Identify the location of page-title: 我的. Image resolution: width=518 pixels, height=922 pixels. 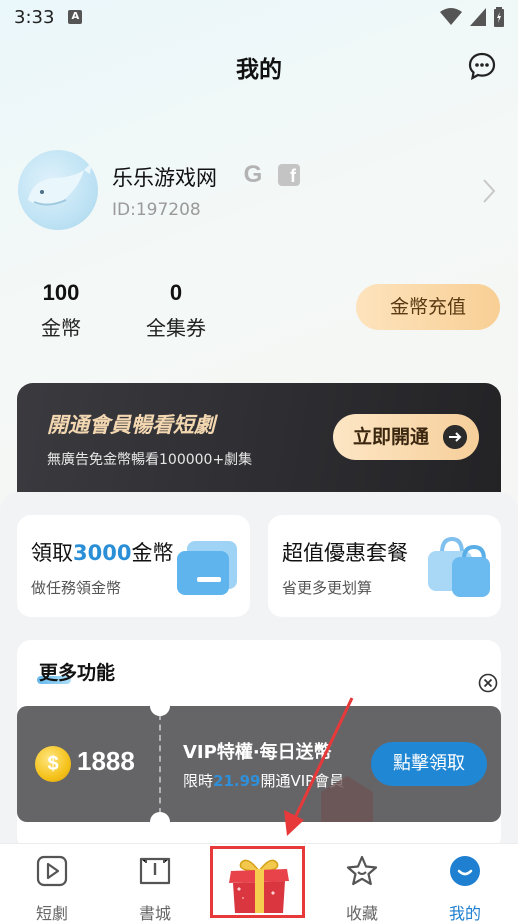
(259, 70).